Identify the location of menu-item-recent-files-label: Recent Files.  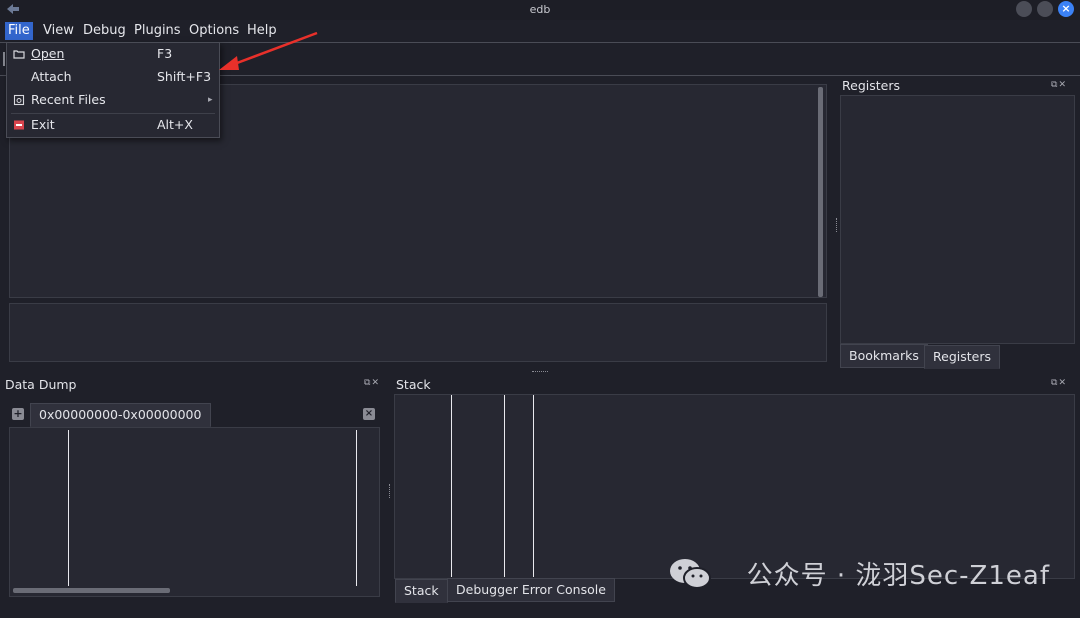
(68, 99).